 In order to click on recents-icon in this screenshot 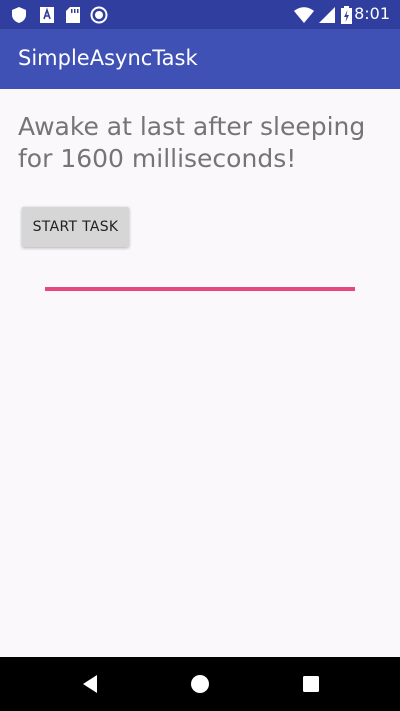, I will do `click(311, 684)`.